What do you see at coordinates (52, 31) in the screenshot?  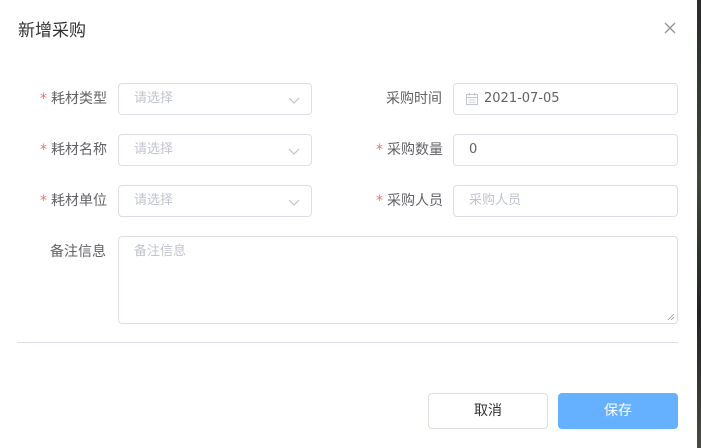 I see `dialog-title: 新增采购` at bounding box center [52, 31].